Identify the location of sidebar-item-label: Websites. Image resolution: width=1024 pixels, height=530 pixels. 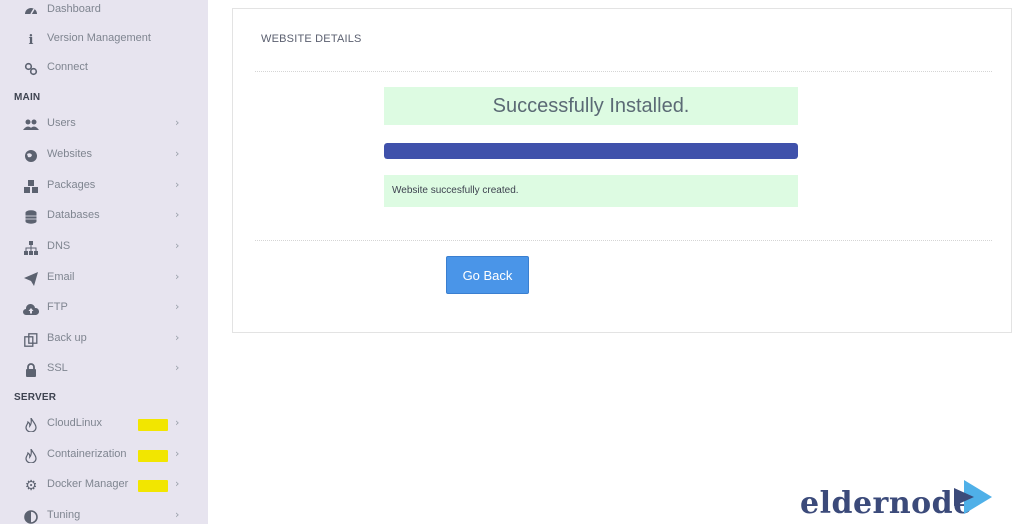
(70, 154).